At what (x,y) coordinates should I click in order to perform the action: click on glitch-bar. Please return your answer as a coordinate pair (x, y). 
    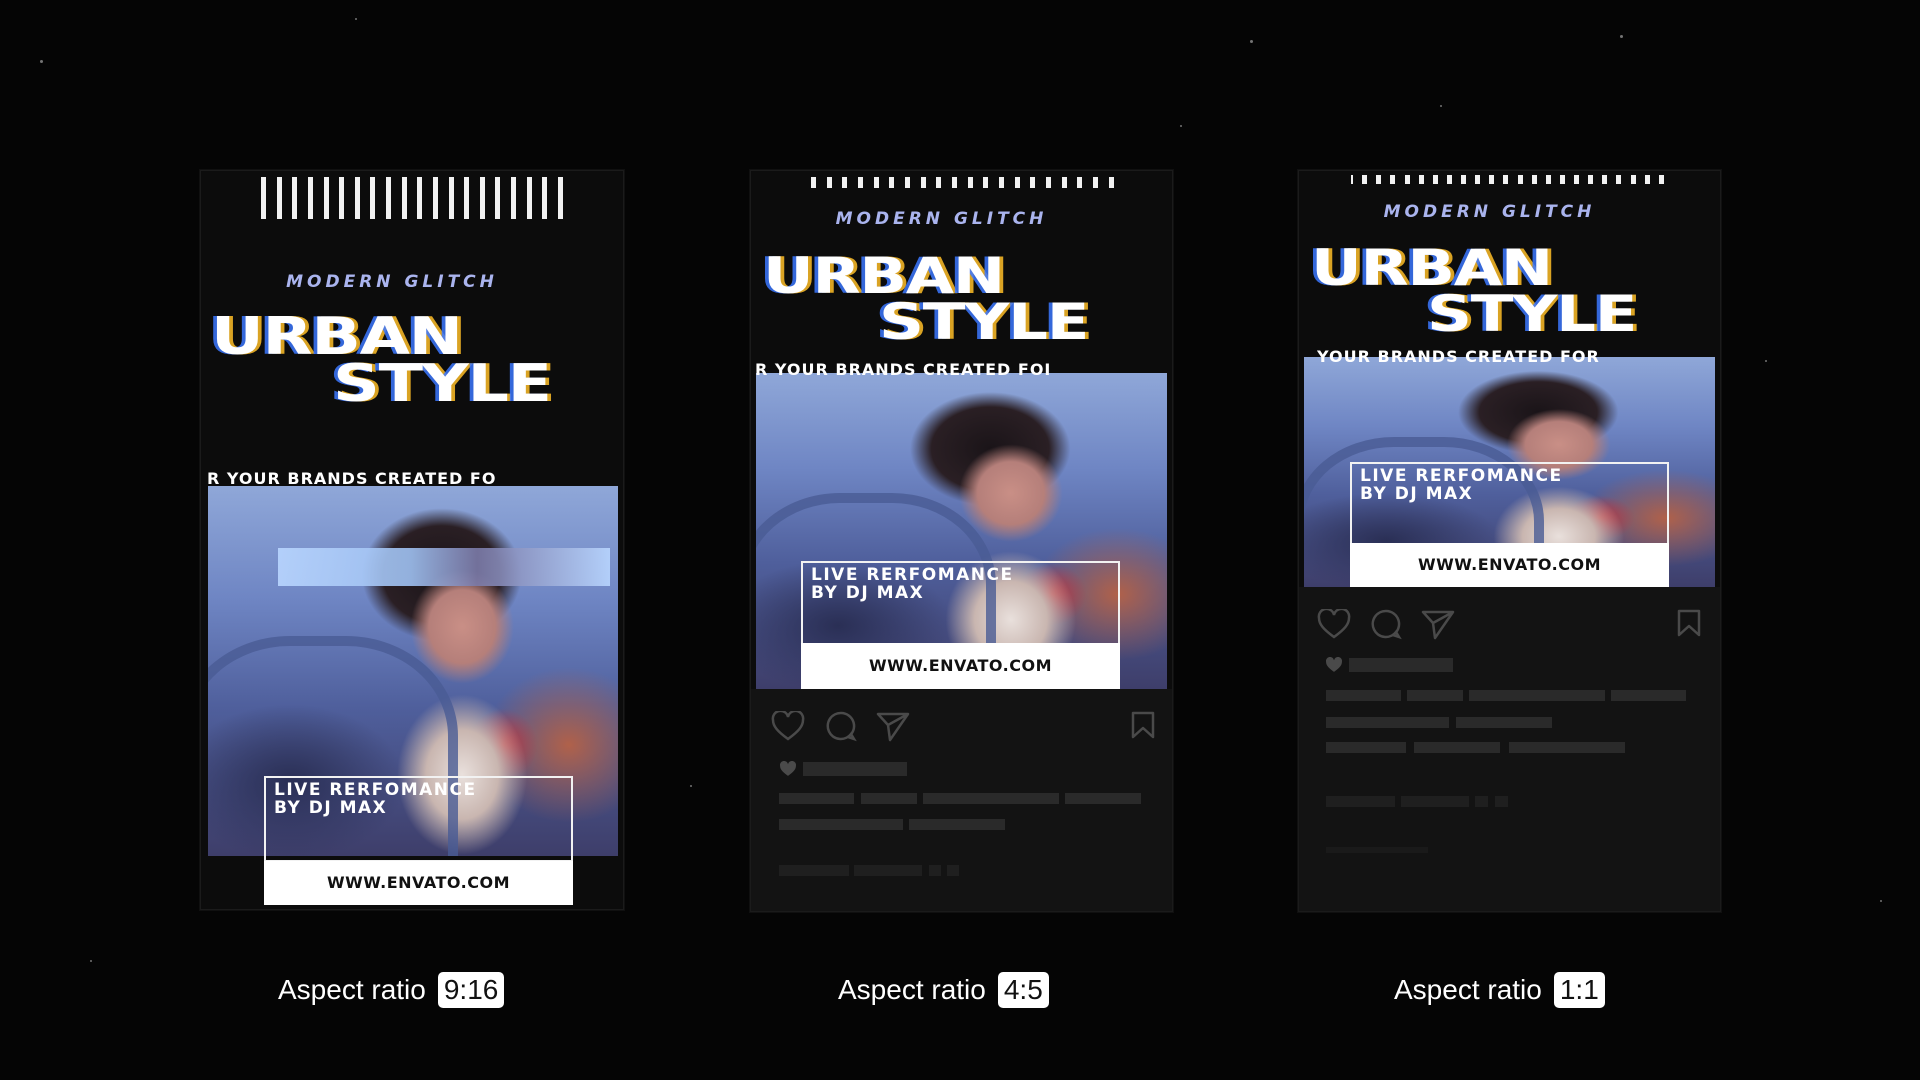
    Looking at the image, I should click on (444, 567).